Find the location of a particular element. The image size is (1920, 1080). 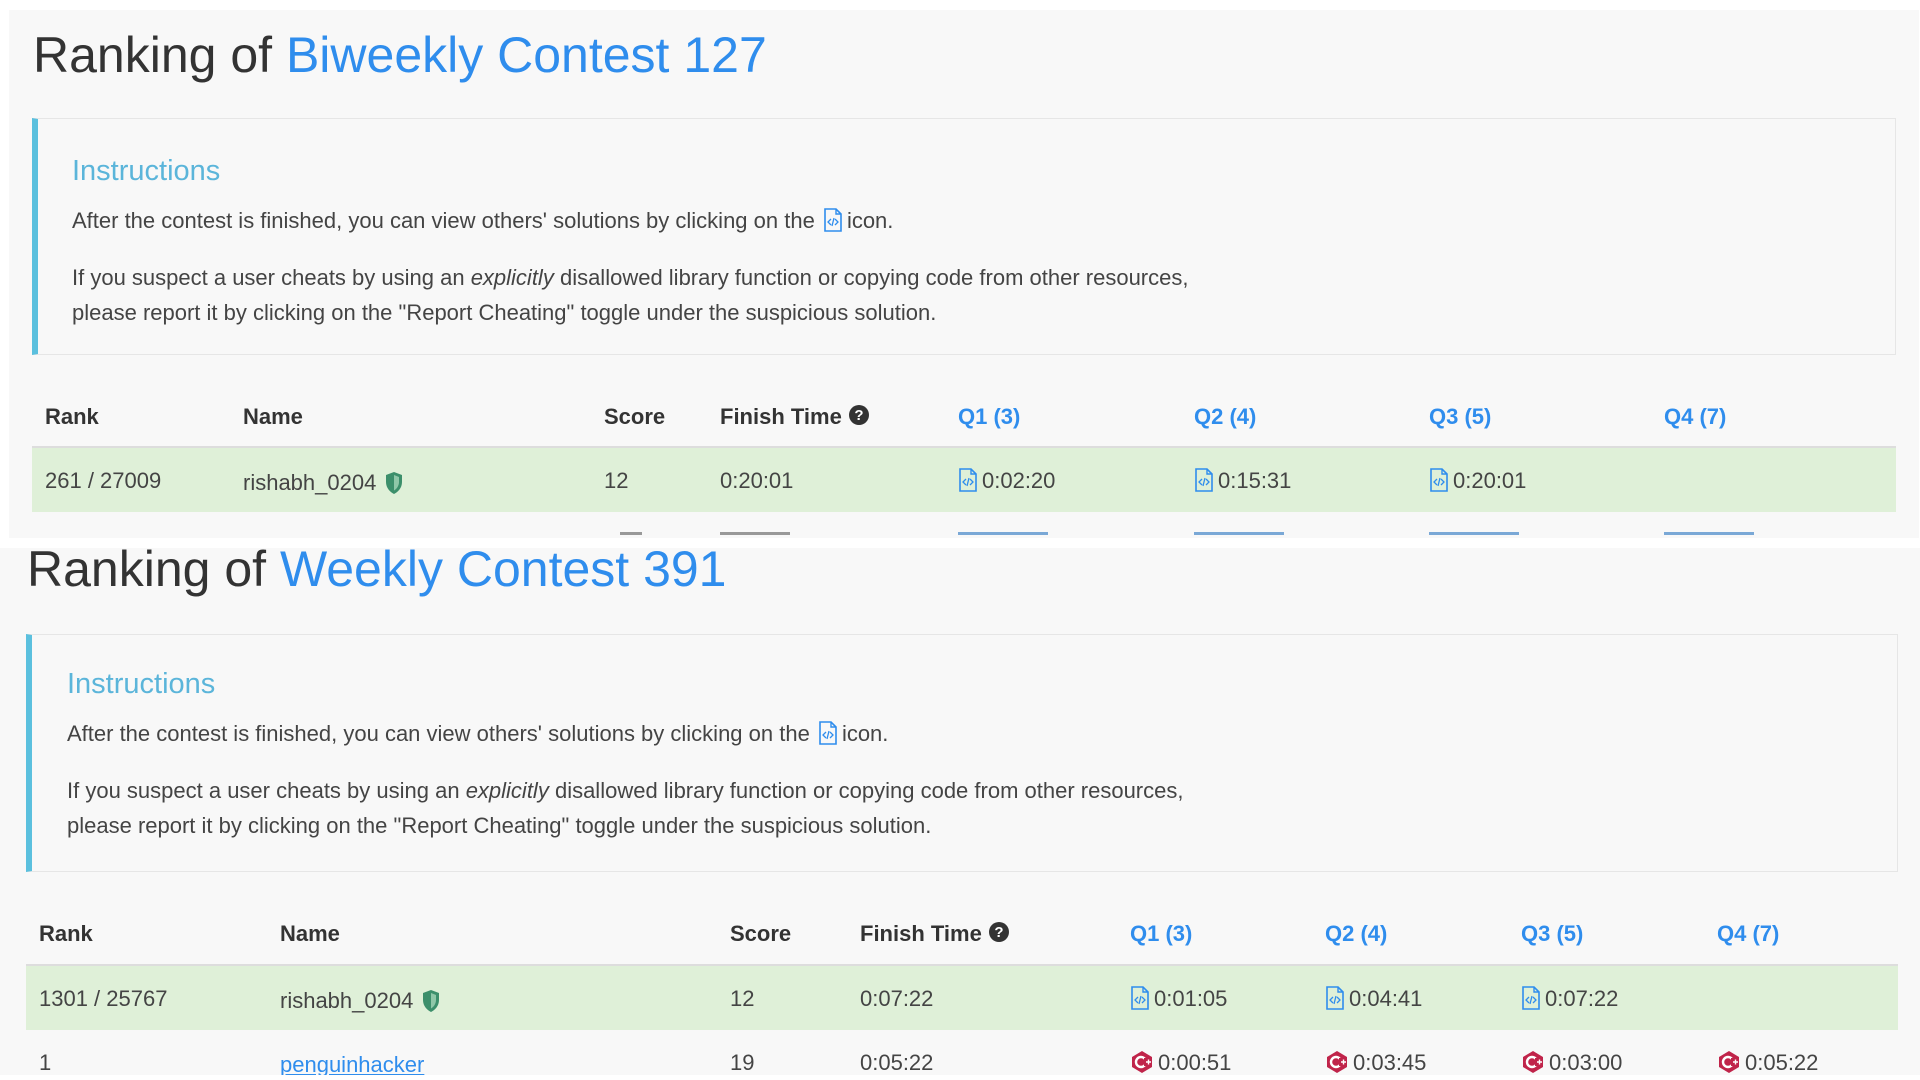

finish-time-cell: 0:05:22 is located at coordinates (897, 1062).